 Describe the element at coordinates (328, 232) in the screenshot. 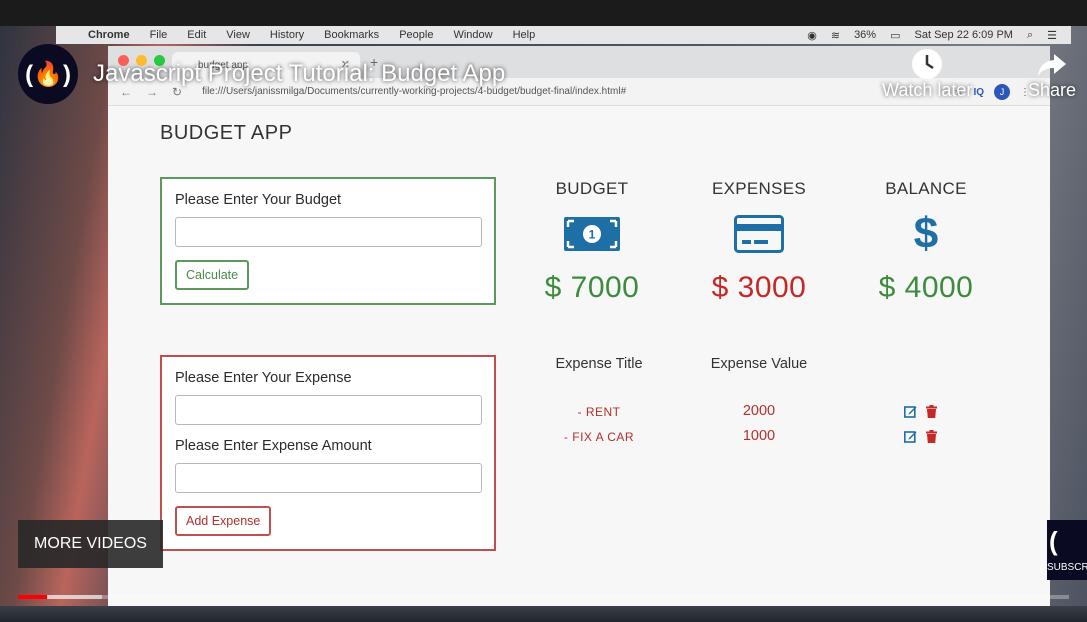

I see `budget-input` at that location.